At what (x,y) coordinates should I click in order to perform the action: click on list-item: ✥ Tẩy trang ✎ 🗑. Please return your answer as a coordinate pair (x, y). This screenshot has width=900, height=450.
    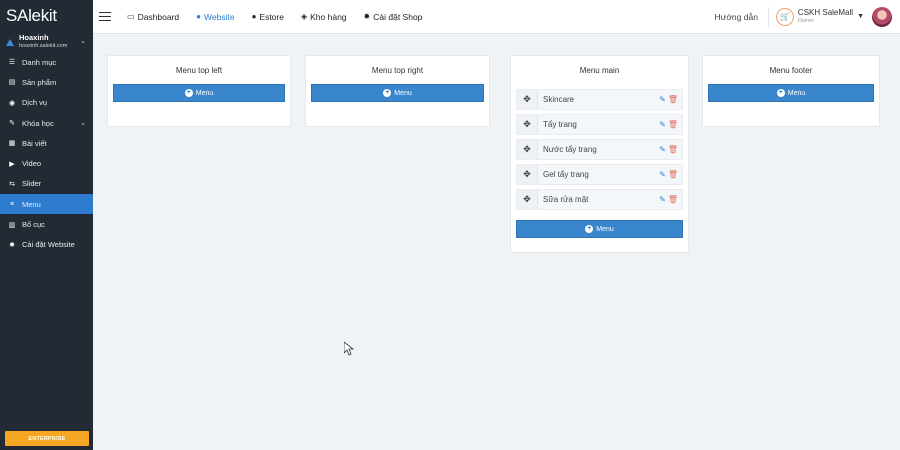
    Looking at the image, I should click on (599, 124).